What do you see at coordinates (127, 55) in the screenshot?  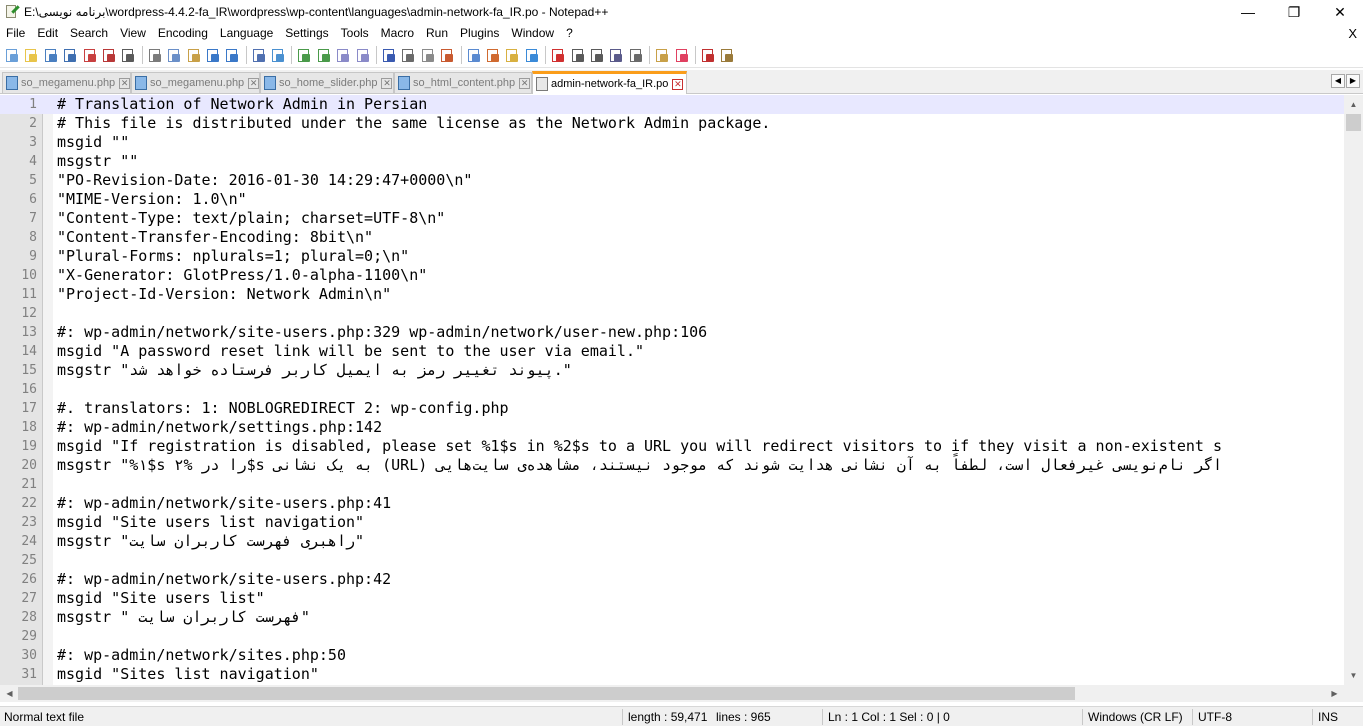 I see `print-icon` at bounding box center [127, 55].